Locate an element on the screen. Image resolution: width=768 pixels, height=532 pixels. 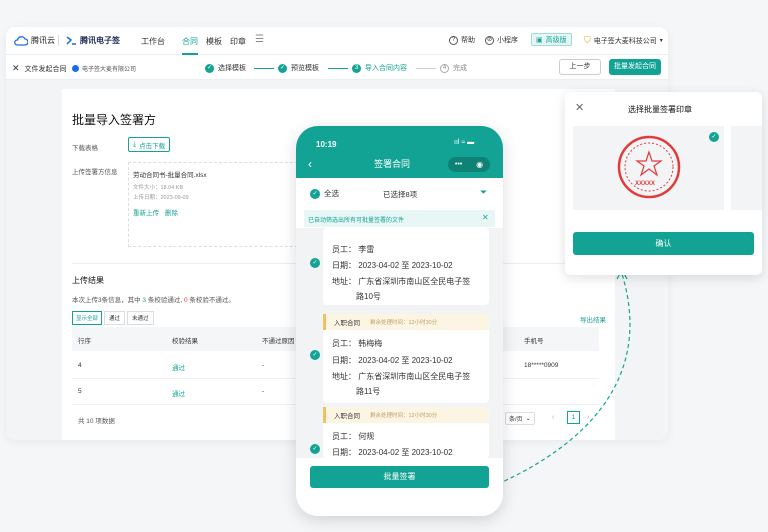
tab-all: 显示全部 is located at coordinates (87, 318).